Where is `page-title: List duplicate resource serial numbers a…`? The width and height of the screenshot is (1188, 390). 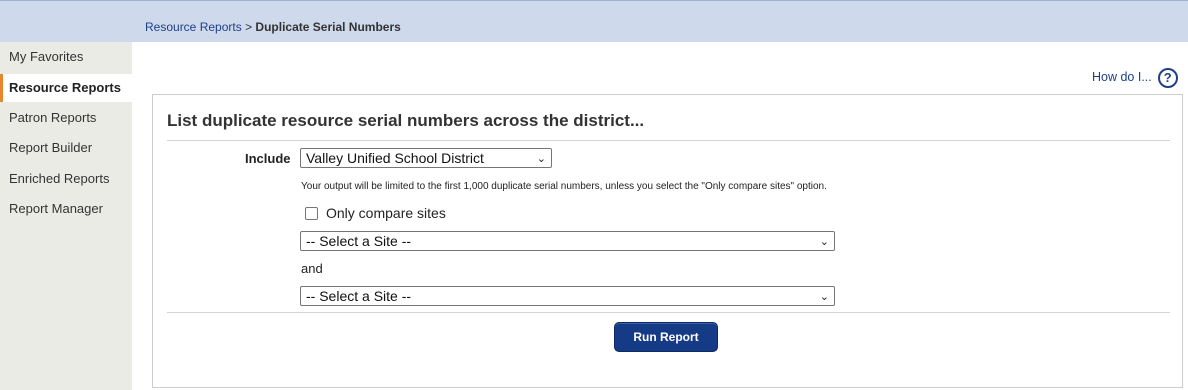
page-title: List duplicate resource serial numbers a… is located at coordinates (406, 120).